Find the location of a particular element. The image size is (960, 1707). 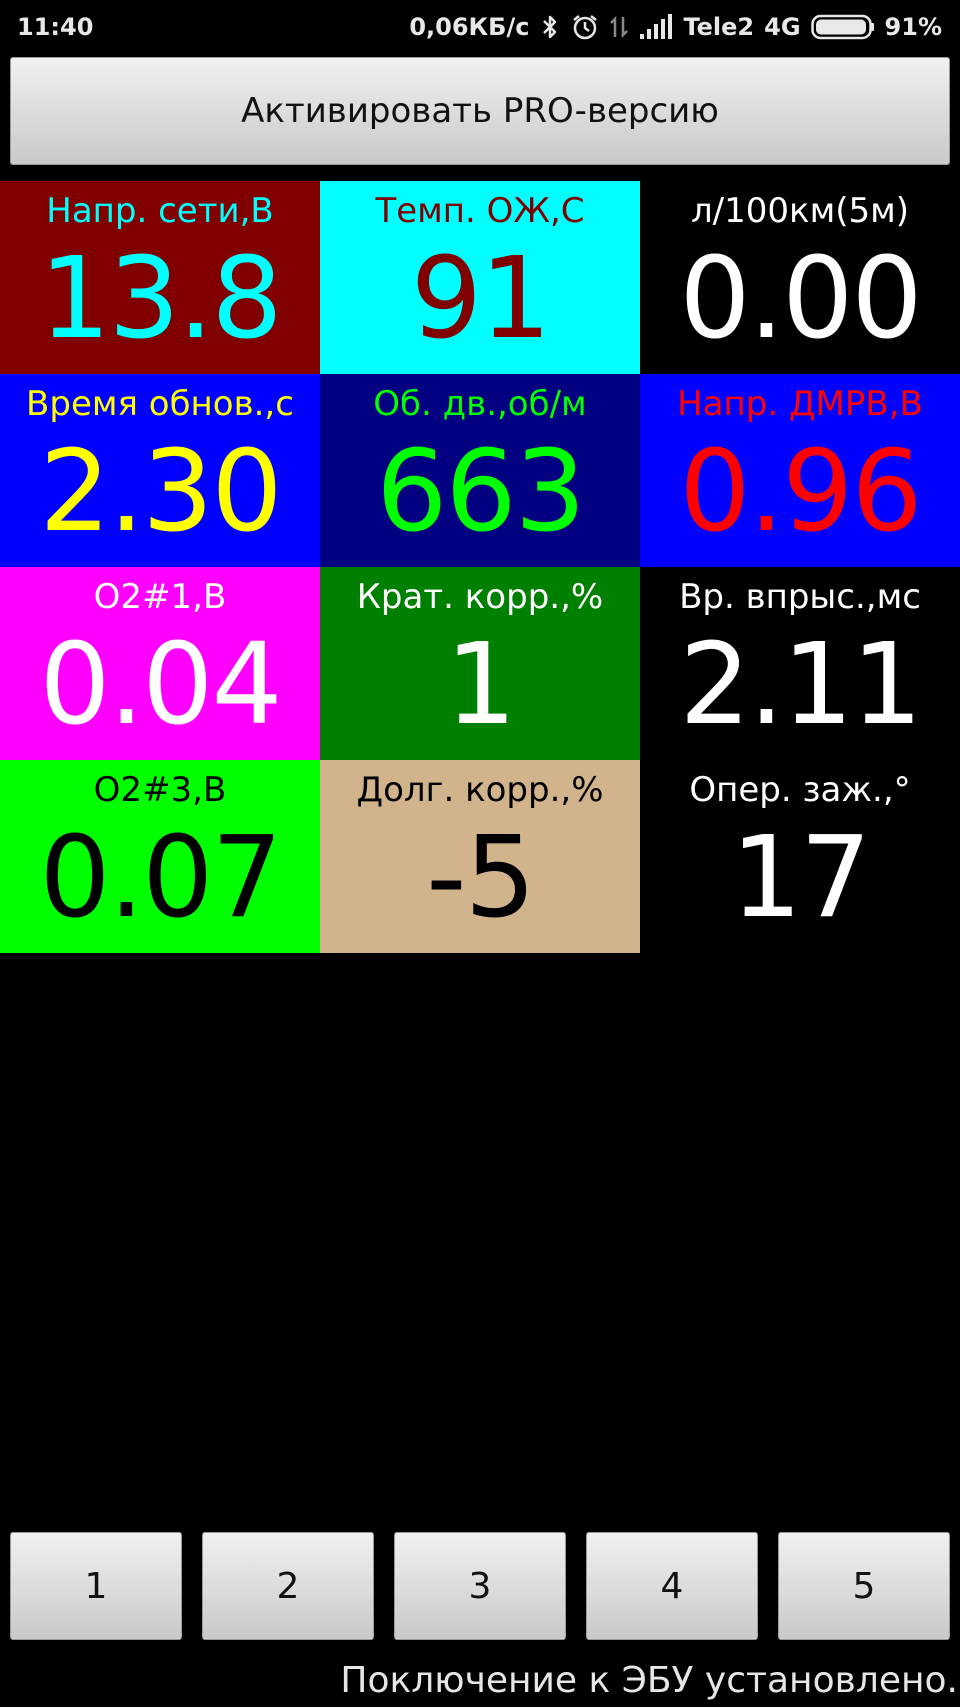

alarm-icon is located at coordinates (585, 27).